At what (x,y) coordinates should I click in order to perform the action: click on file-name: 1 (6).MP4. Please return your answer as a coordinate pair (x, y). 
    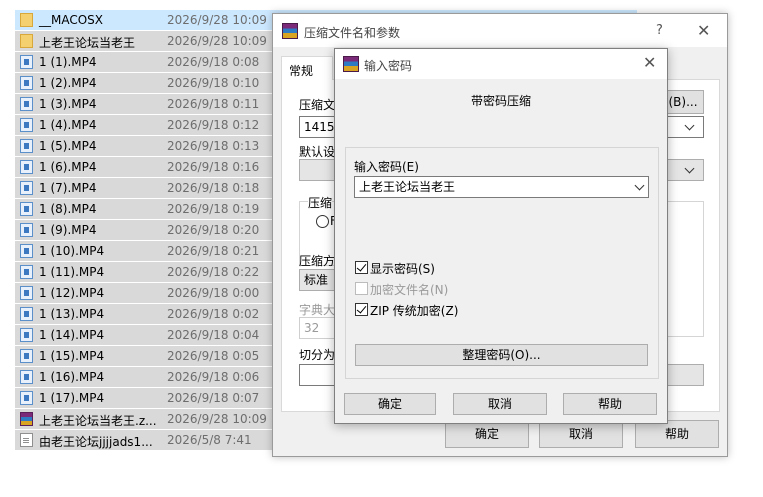
    Looking at the image, I should click on (68, 167).